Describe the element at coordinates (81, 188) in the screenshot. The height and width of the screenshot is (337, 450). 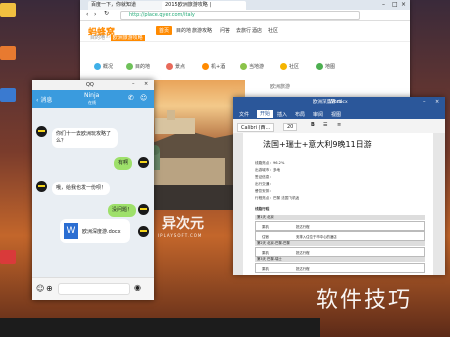
I see `message-in: 哦，给我也发一份呗！` at that location.